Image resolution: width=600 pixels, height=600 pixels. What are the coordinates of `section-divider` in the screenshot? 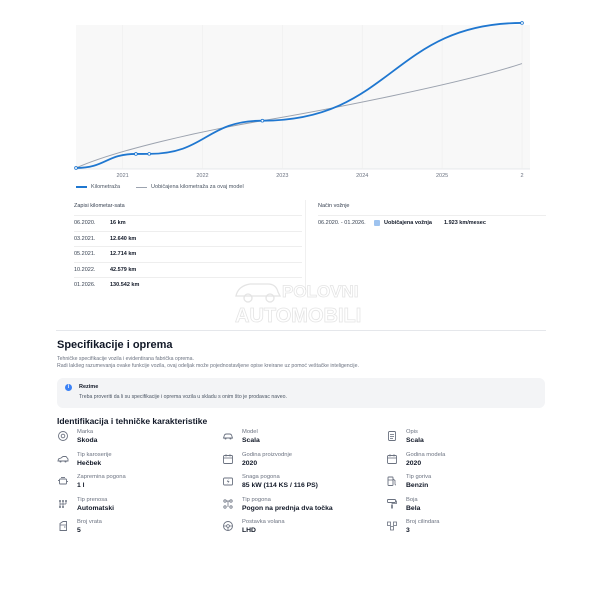 It's located at (301, 330).